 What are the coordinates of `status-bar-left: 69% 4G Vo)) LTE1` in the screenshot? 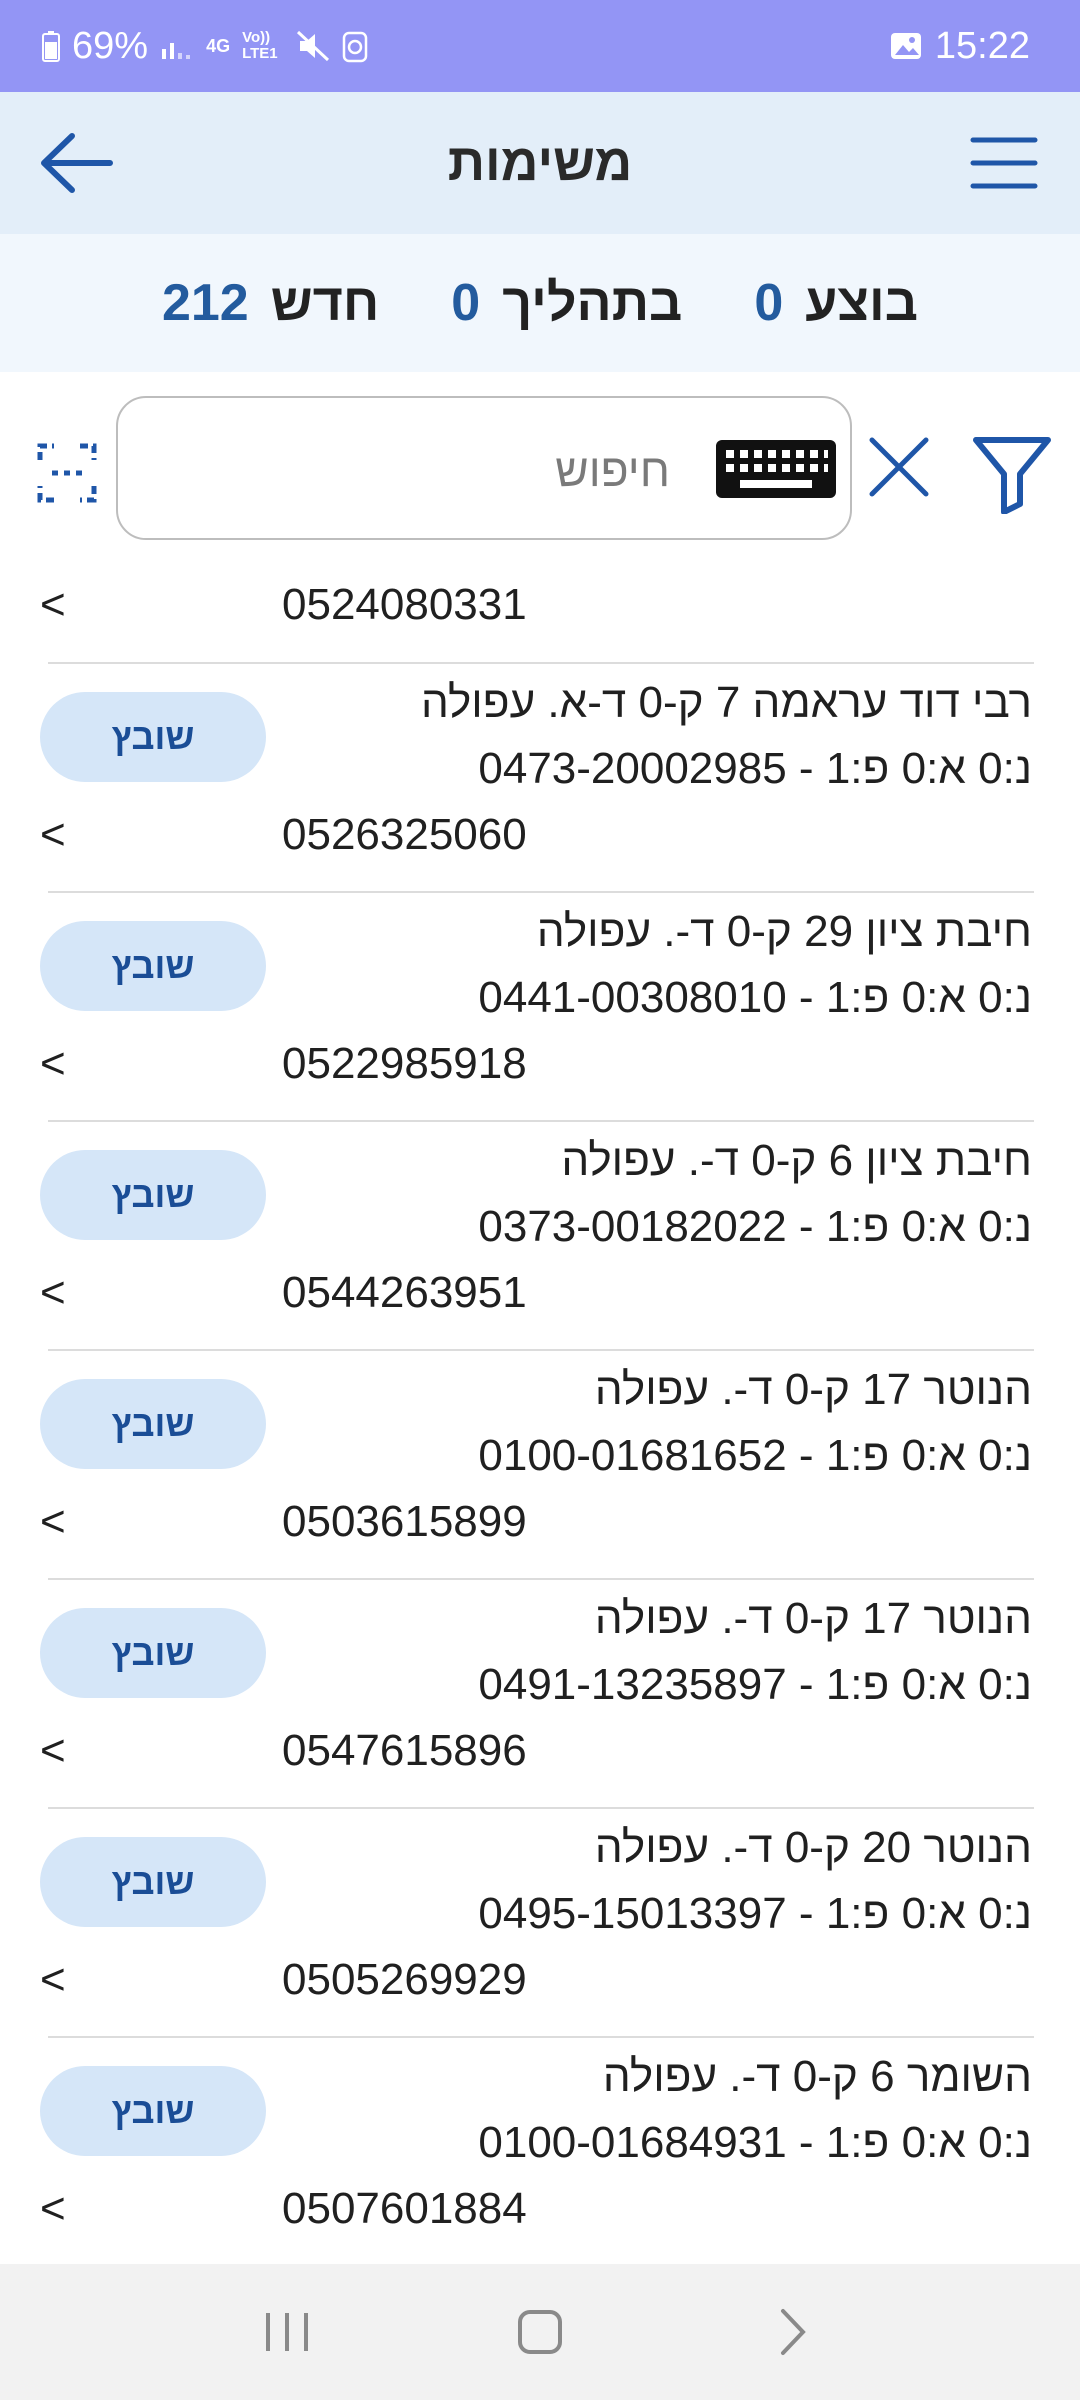 It's located at (205, 46).